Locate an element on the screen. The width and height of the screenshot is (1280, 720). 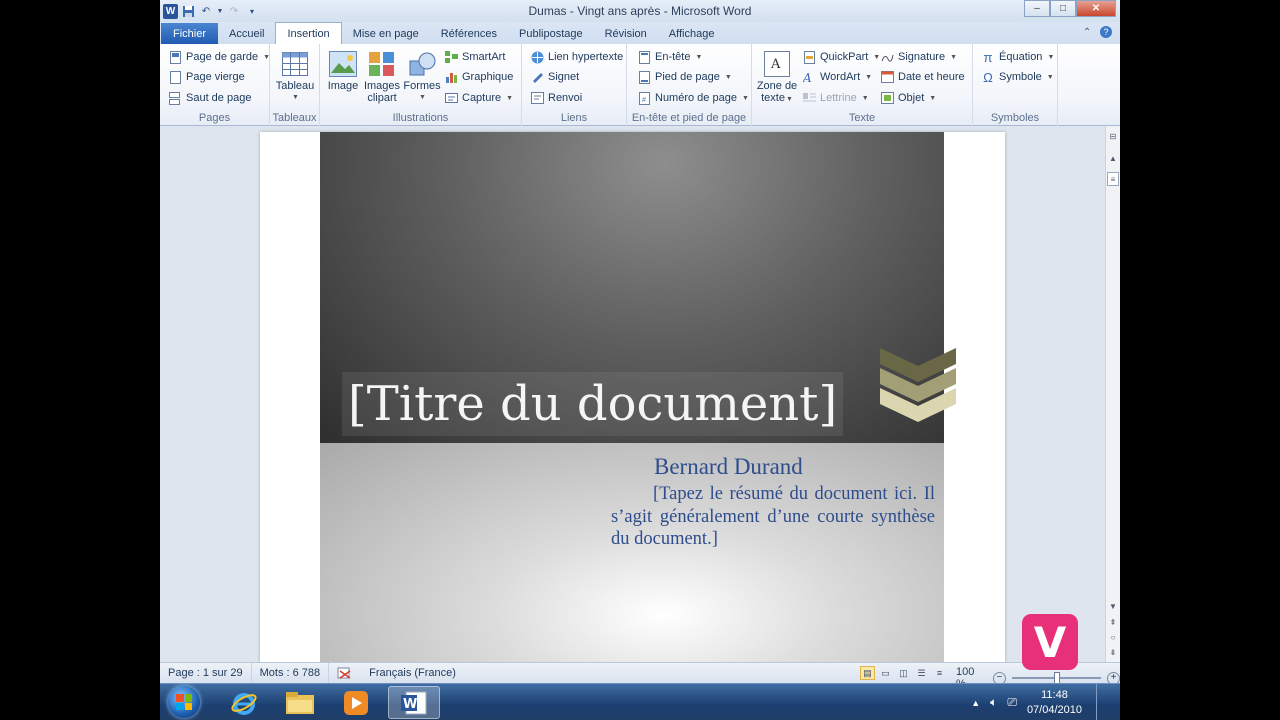
page-count: Page : 1 sur 29 is located at coordinates (206, 673).